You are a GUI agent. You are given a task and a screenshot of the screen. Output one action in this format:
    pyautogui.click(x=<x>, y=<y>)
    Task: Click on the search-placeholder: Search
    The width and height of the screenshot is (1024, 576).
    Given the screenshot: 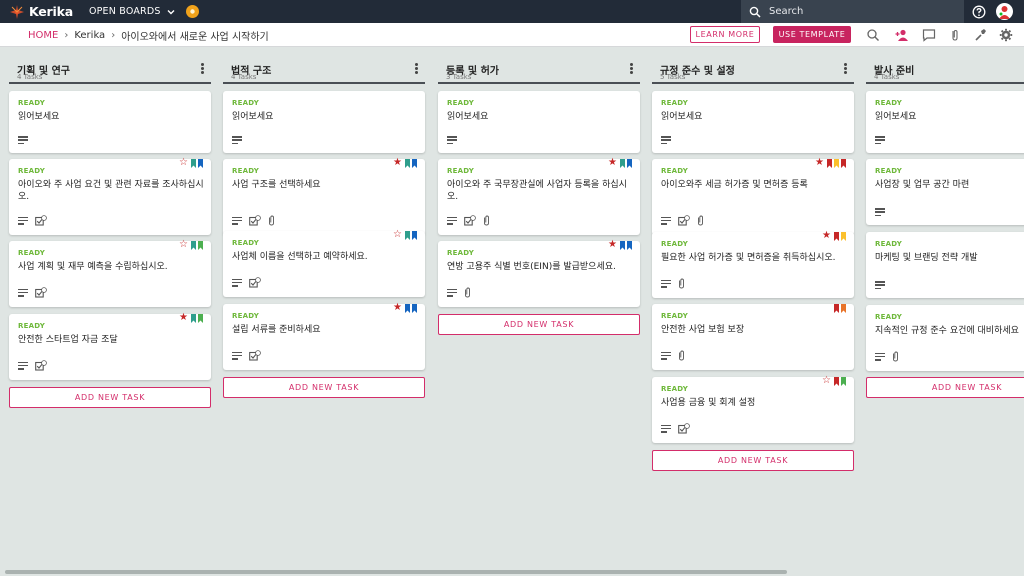 What is the action you would take?
    pyautogui.click(x=786, y=11)
    